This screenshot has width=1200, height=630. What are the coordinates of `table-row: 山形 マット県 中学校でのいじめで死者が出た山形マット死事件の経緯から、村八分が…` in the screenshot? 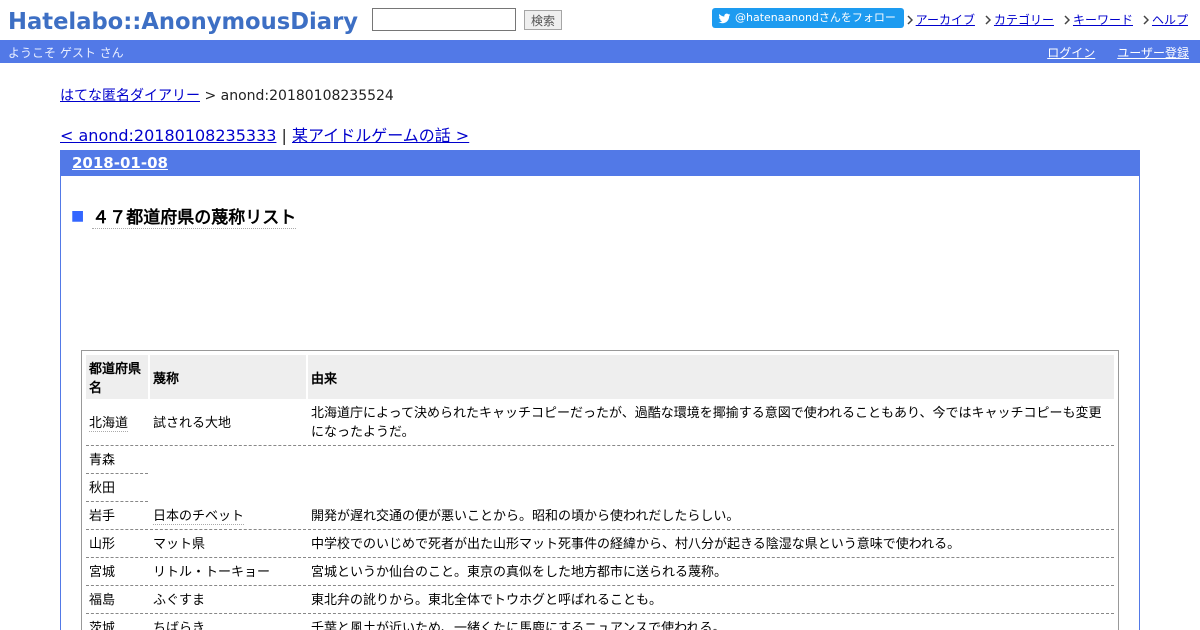 It's located at (600, 545).